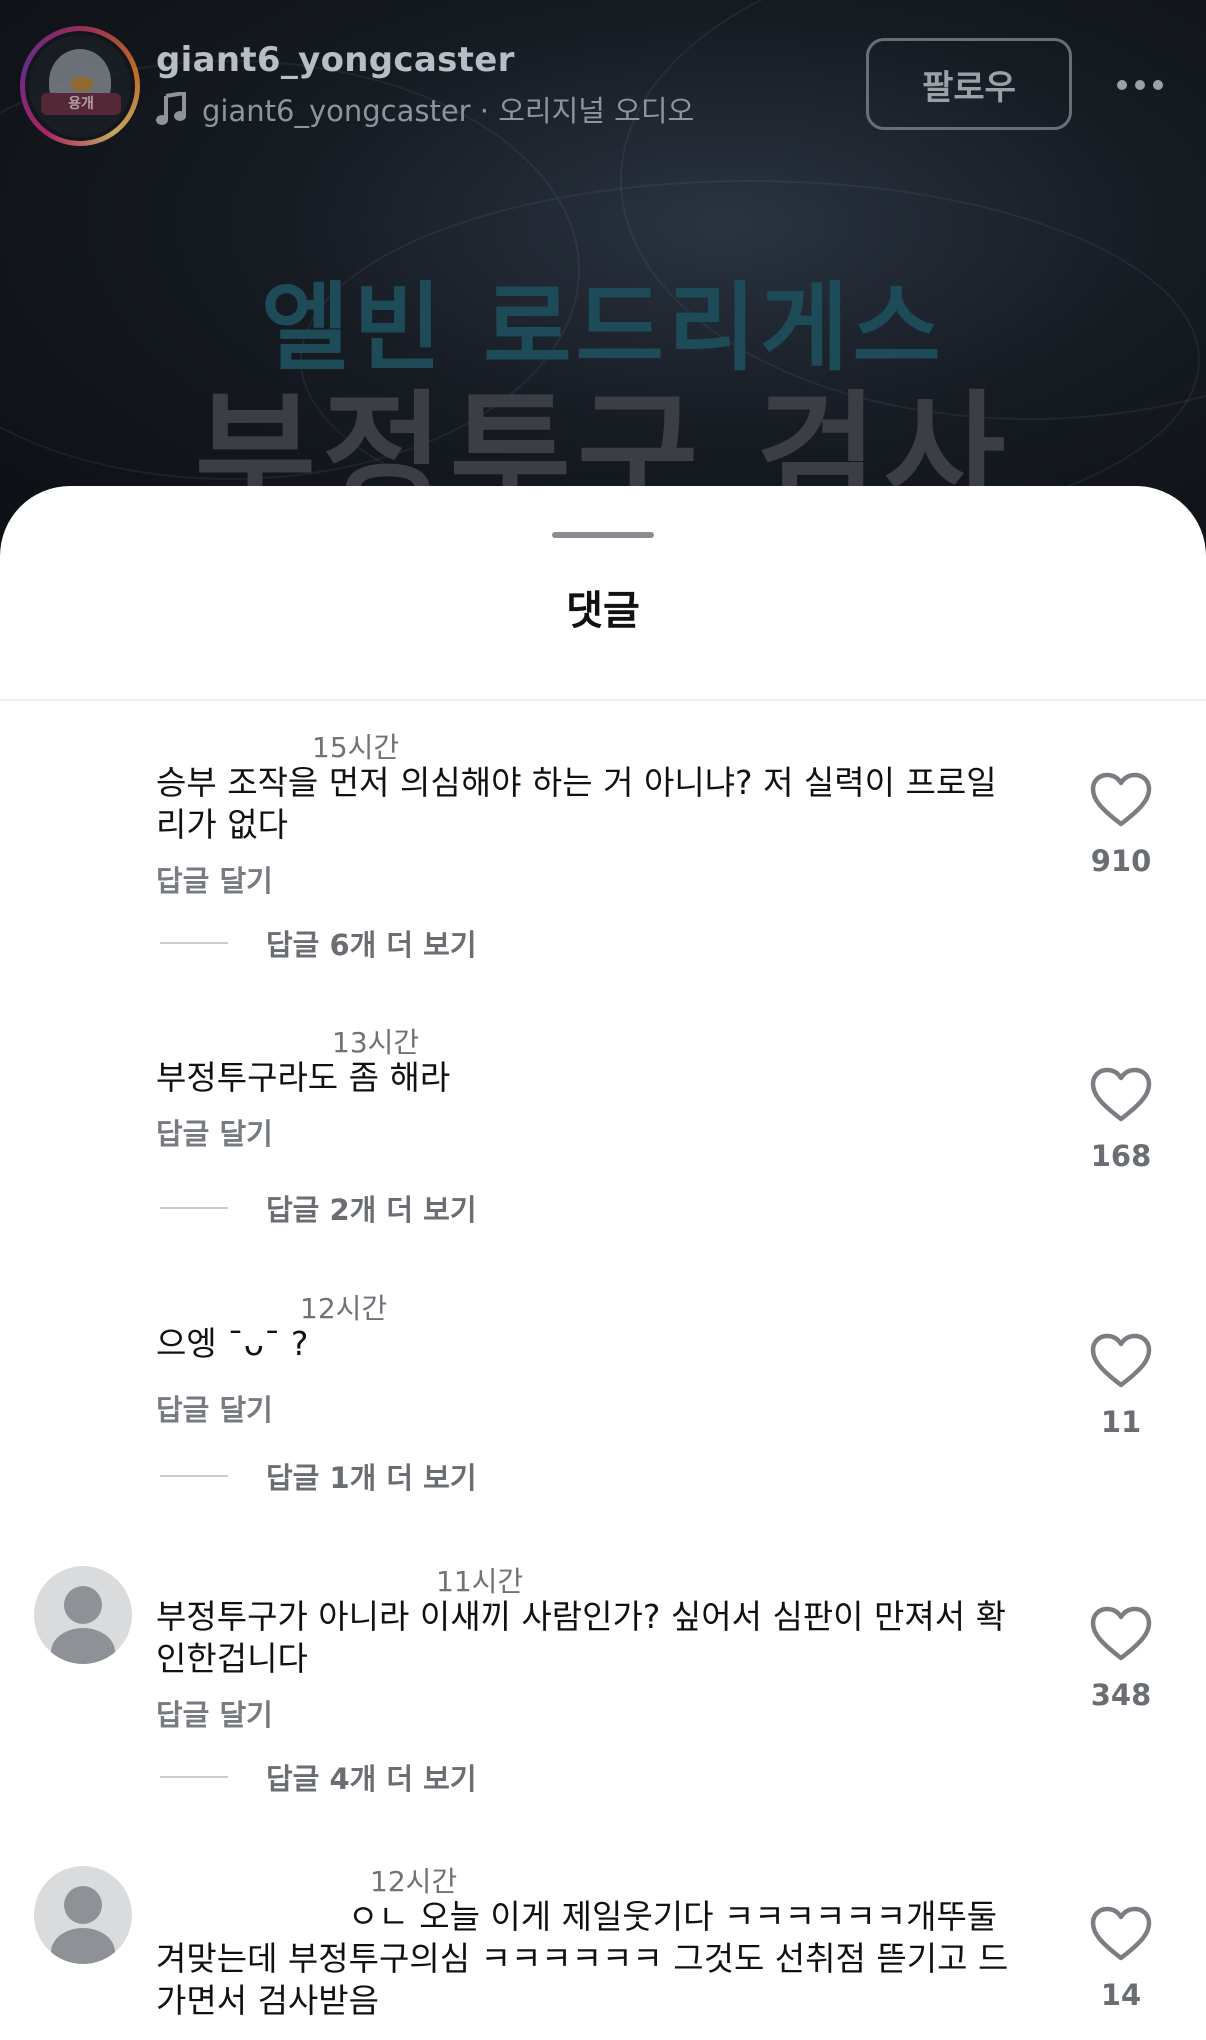  I want to click on comment-time: 15시간, so click(356, 747).